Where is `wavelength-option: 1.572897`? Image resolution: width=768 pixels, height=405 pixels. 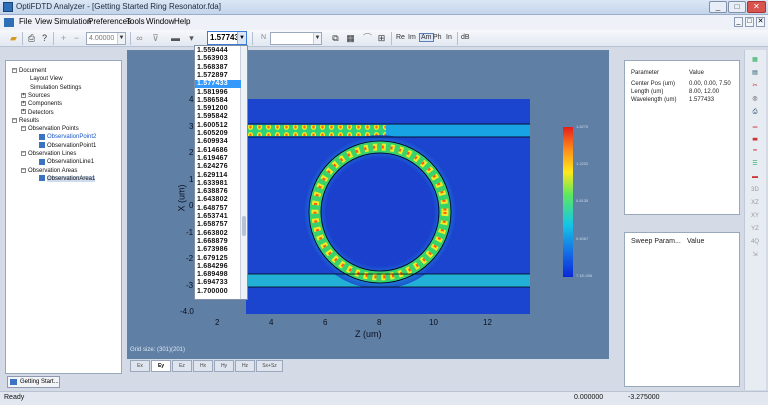 wavelength-option: 1.572897 is located at coordinates (218, 76).